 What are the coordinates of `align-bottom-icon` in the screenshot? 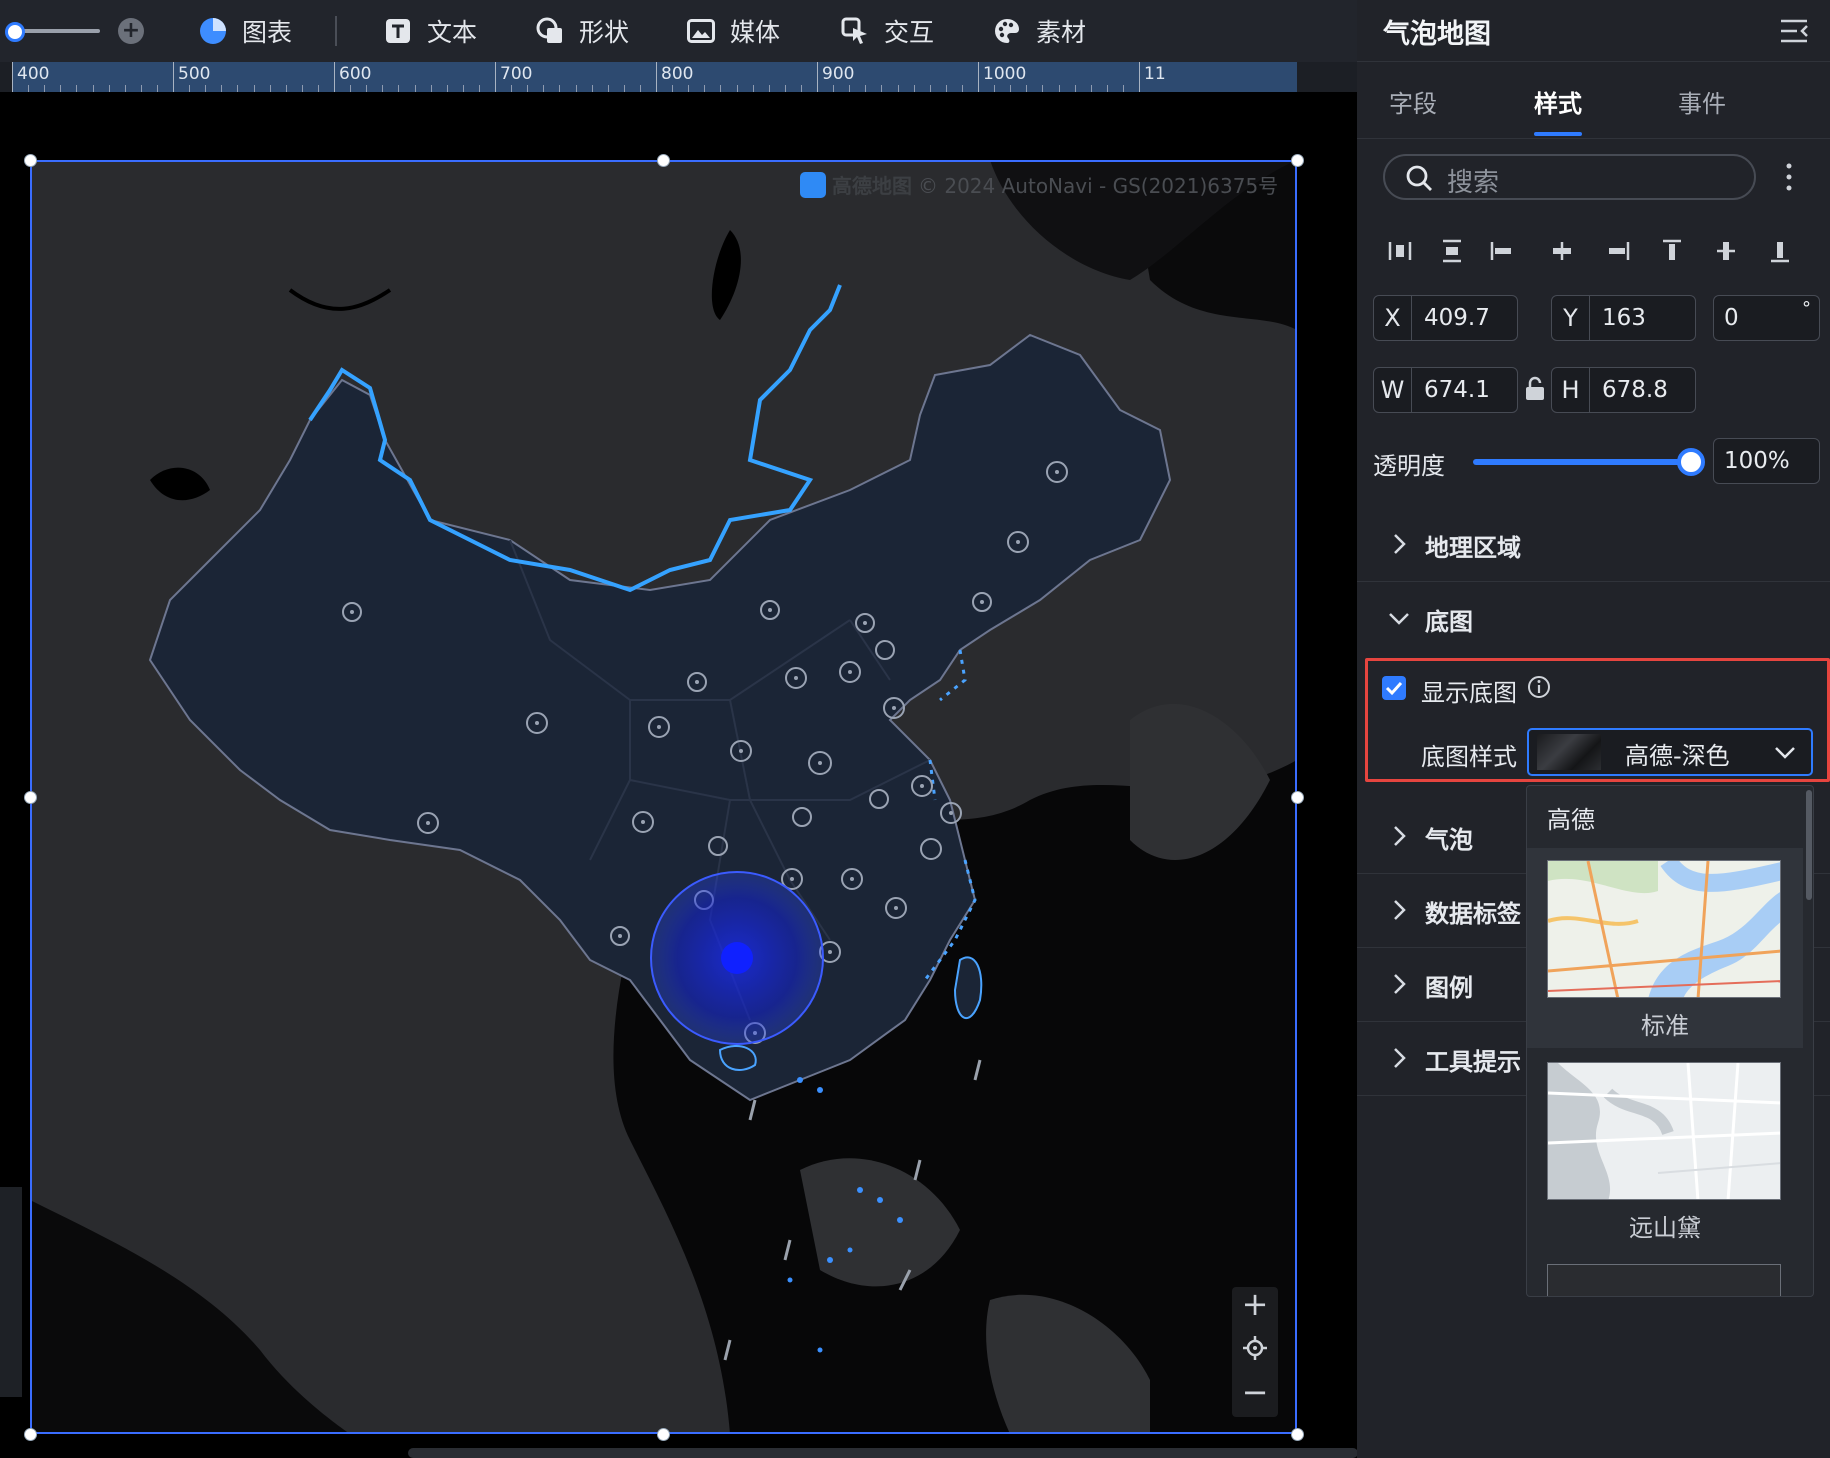 It's located at (1780, 251).